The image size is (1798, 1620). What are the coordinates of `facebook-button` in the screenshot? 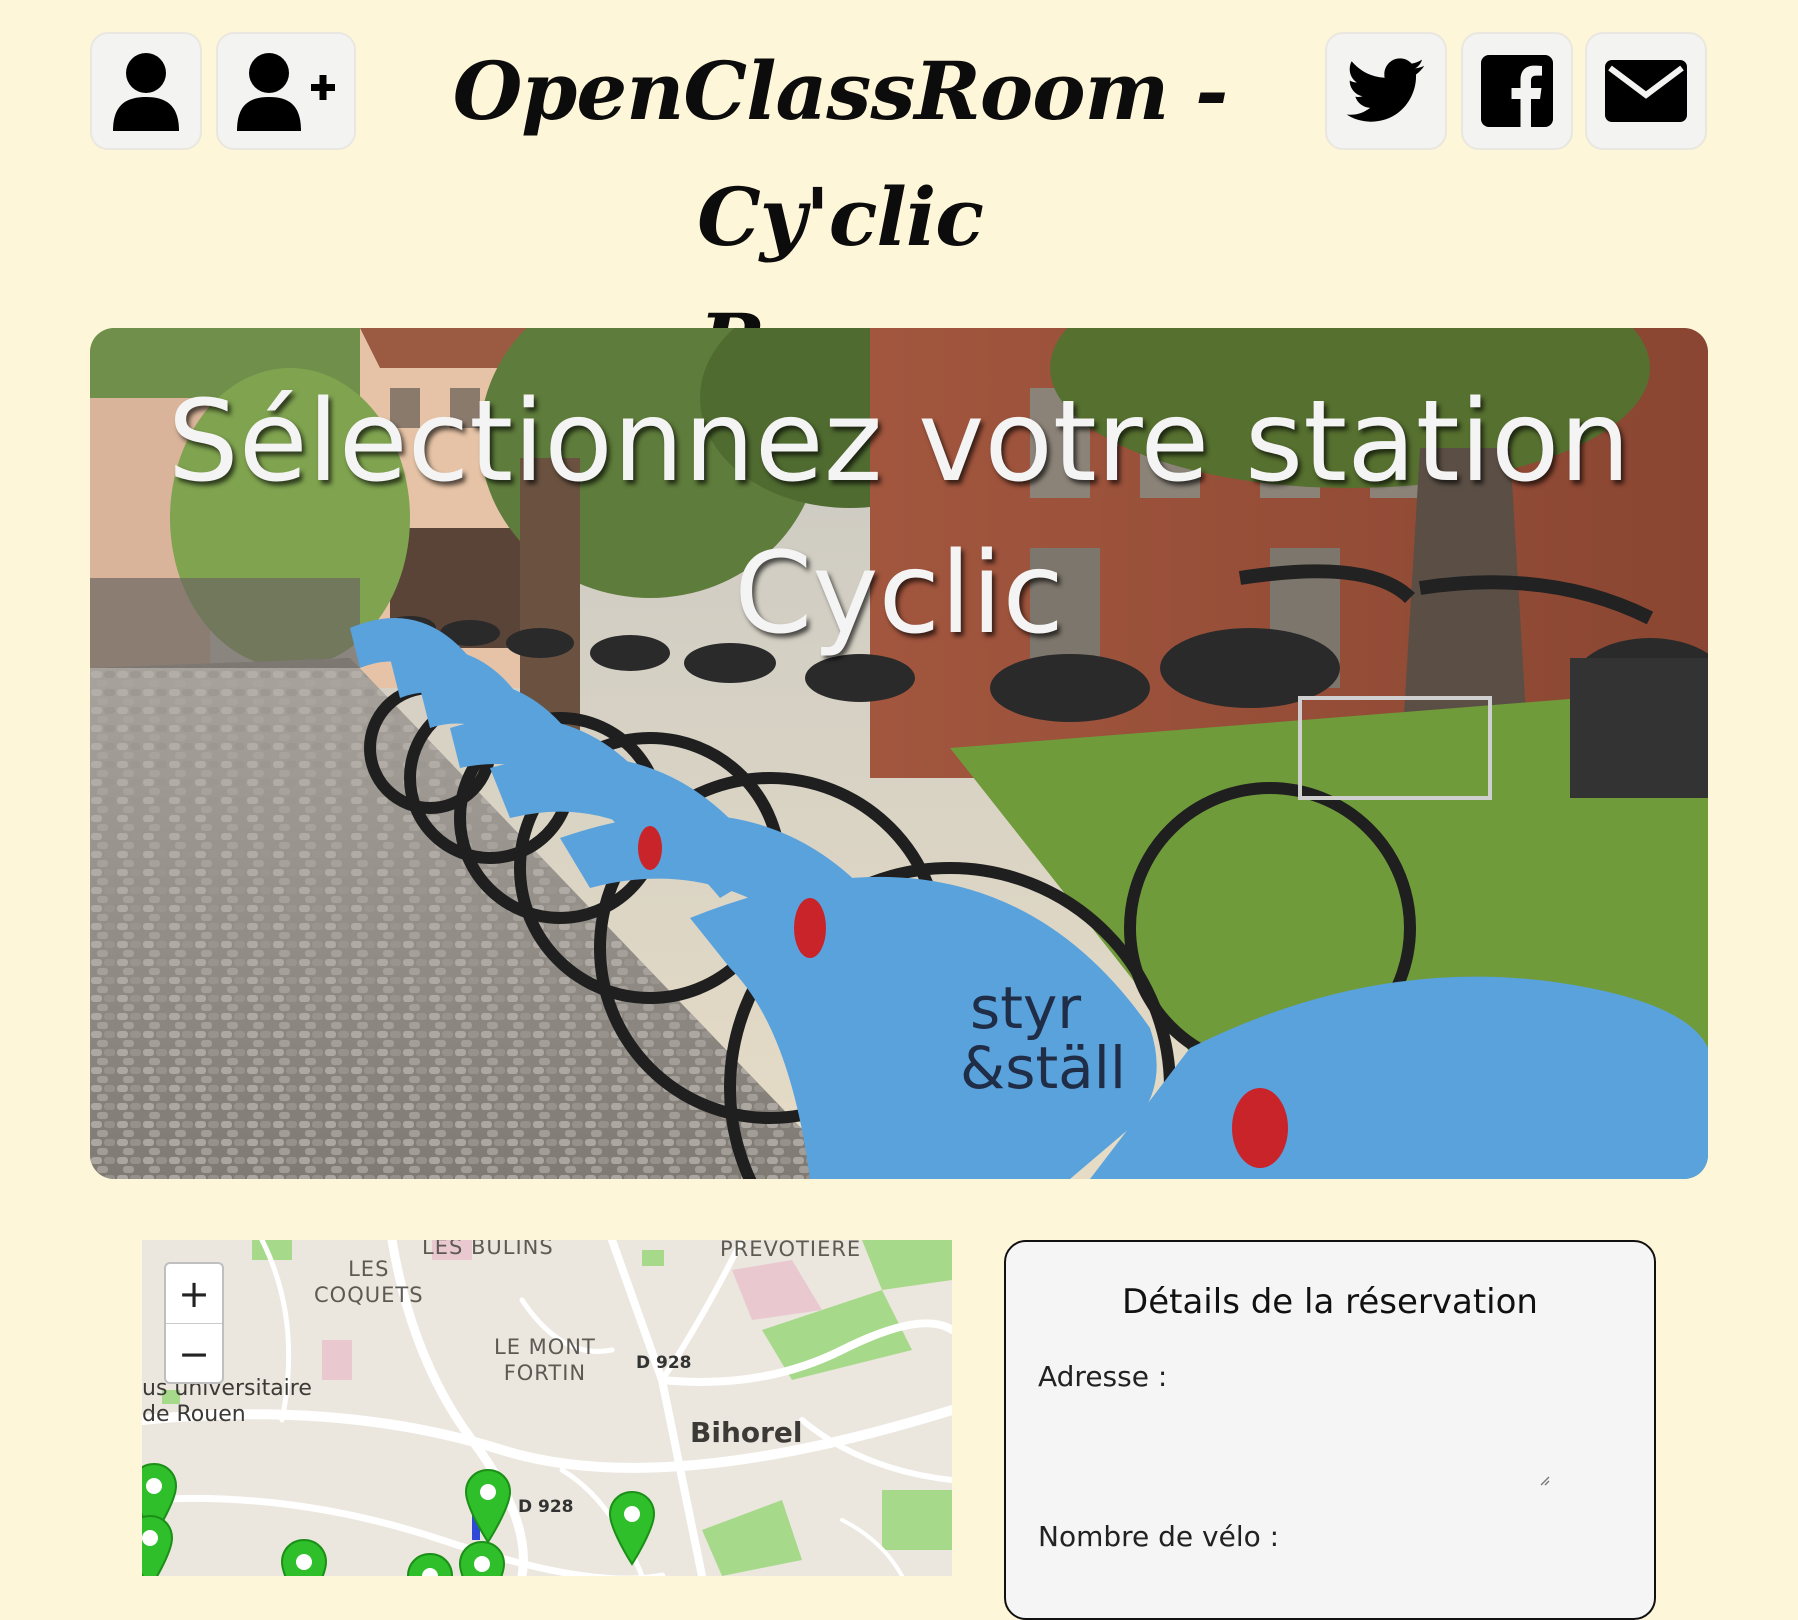 It's located at (1517, 91).